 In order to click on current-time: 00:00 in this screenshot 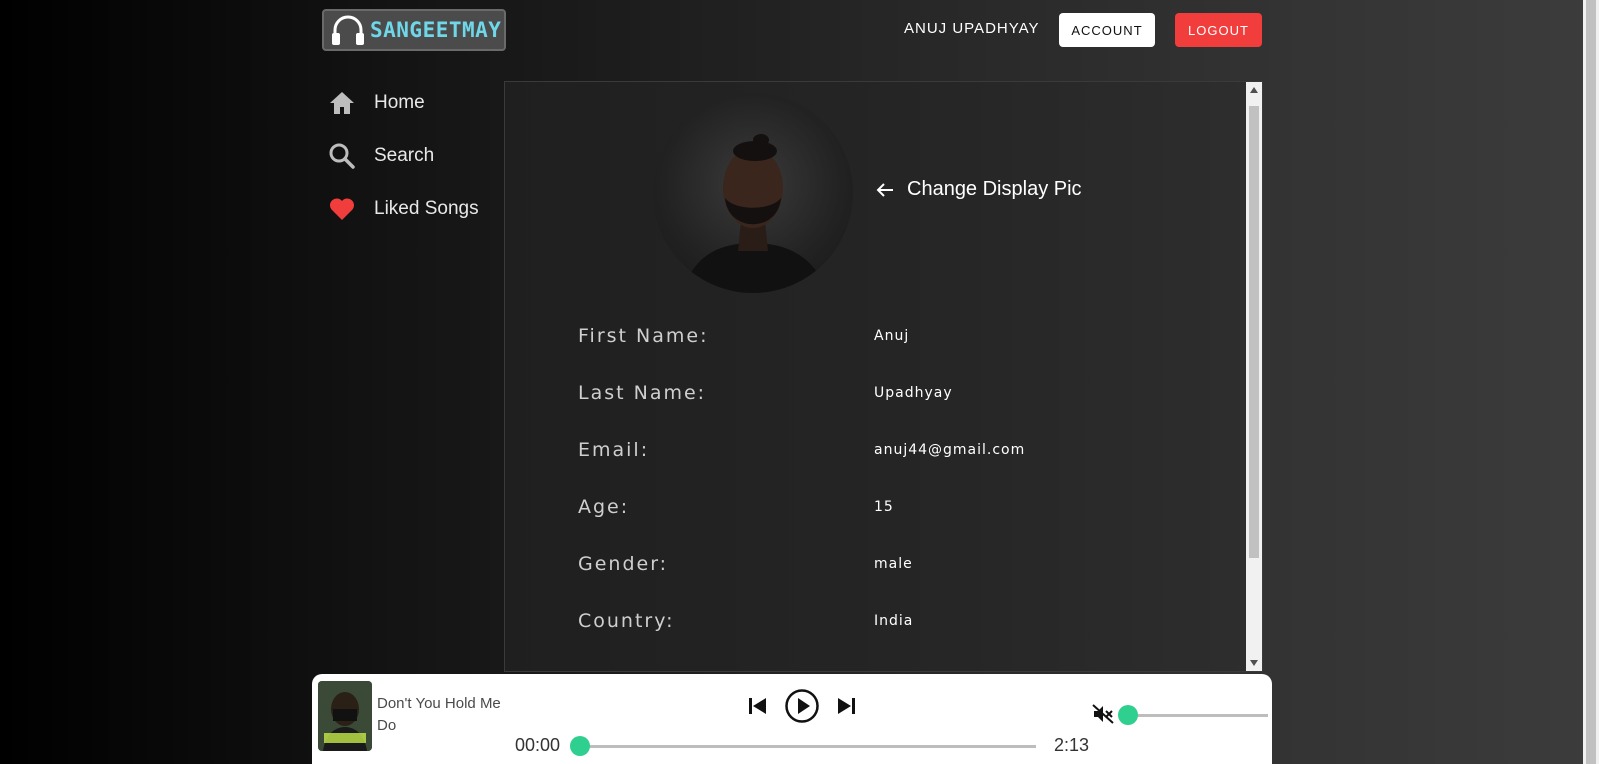, I will do `click(538, 745)`.